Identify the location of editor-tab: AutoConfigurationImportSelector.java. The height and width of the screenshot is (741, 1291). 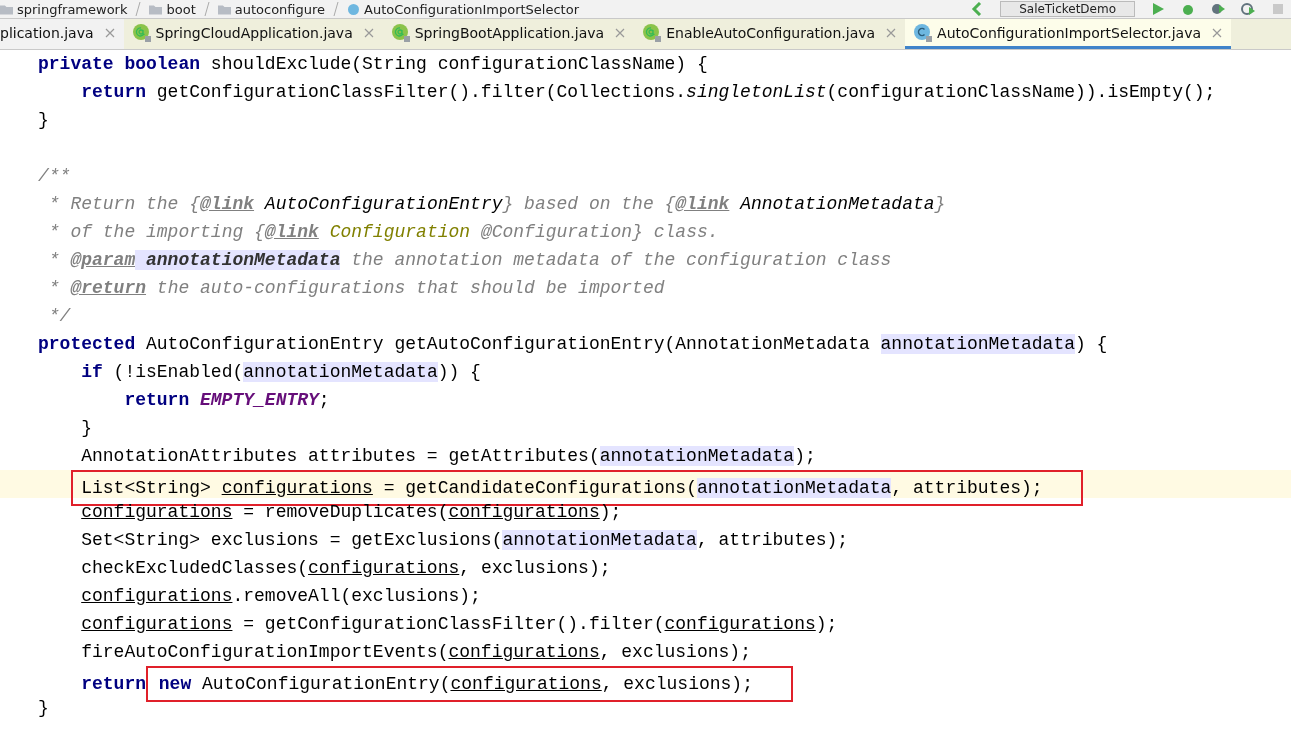
(1068, 34).